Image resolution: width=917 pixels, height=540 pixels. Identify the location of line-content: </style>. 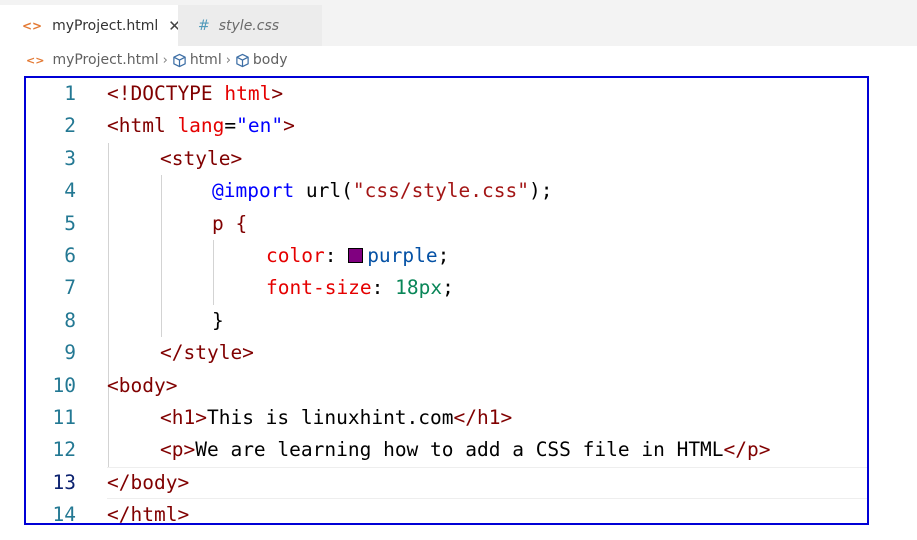
(207, 353).